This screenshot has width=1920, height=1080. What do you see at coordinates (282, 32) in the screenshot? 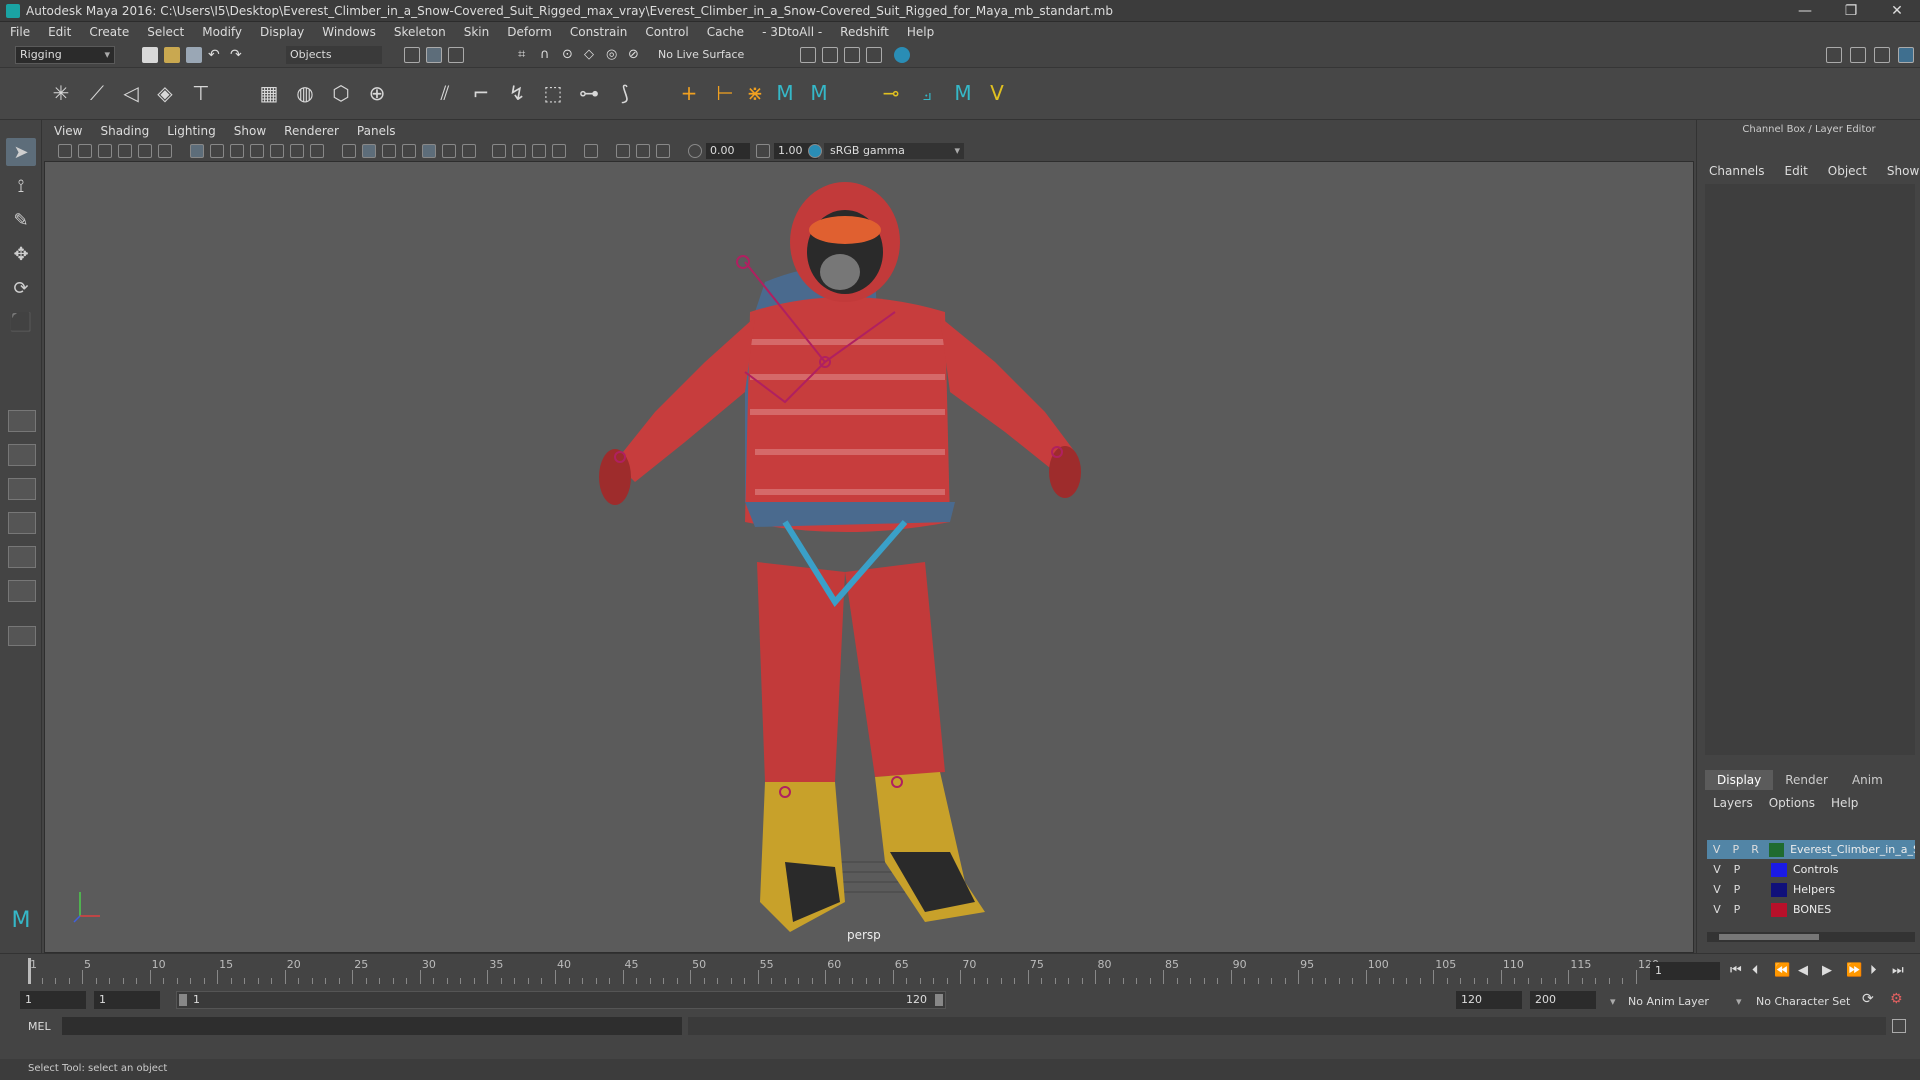
I see `menu-display: Display` at bounding box center [282, 32].